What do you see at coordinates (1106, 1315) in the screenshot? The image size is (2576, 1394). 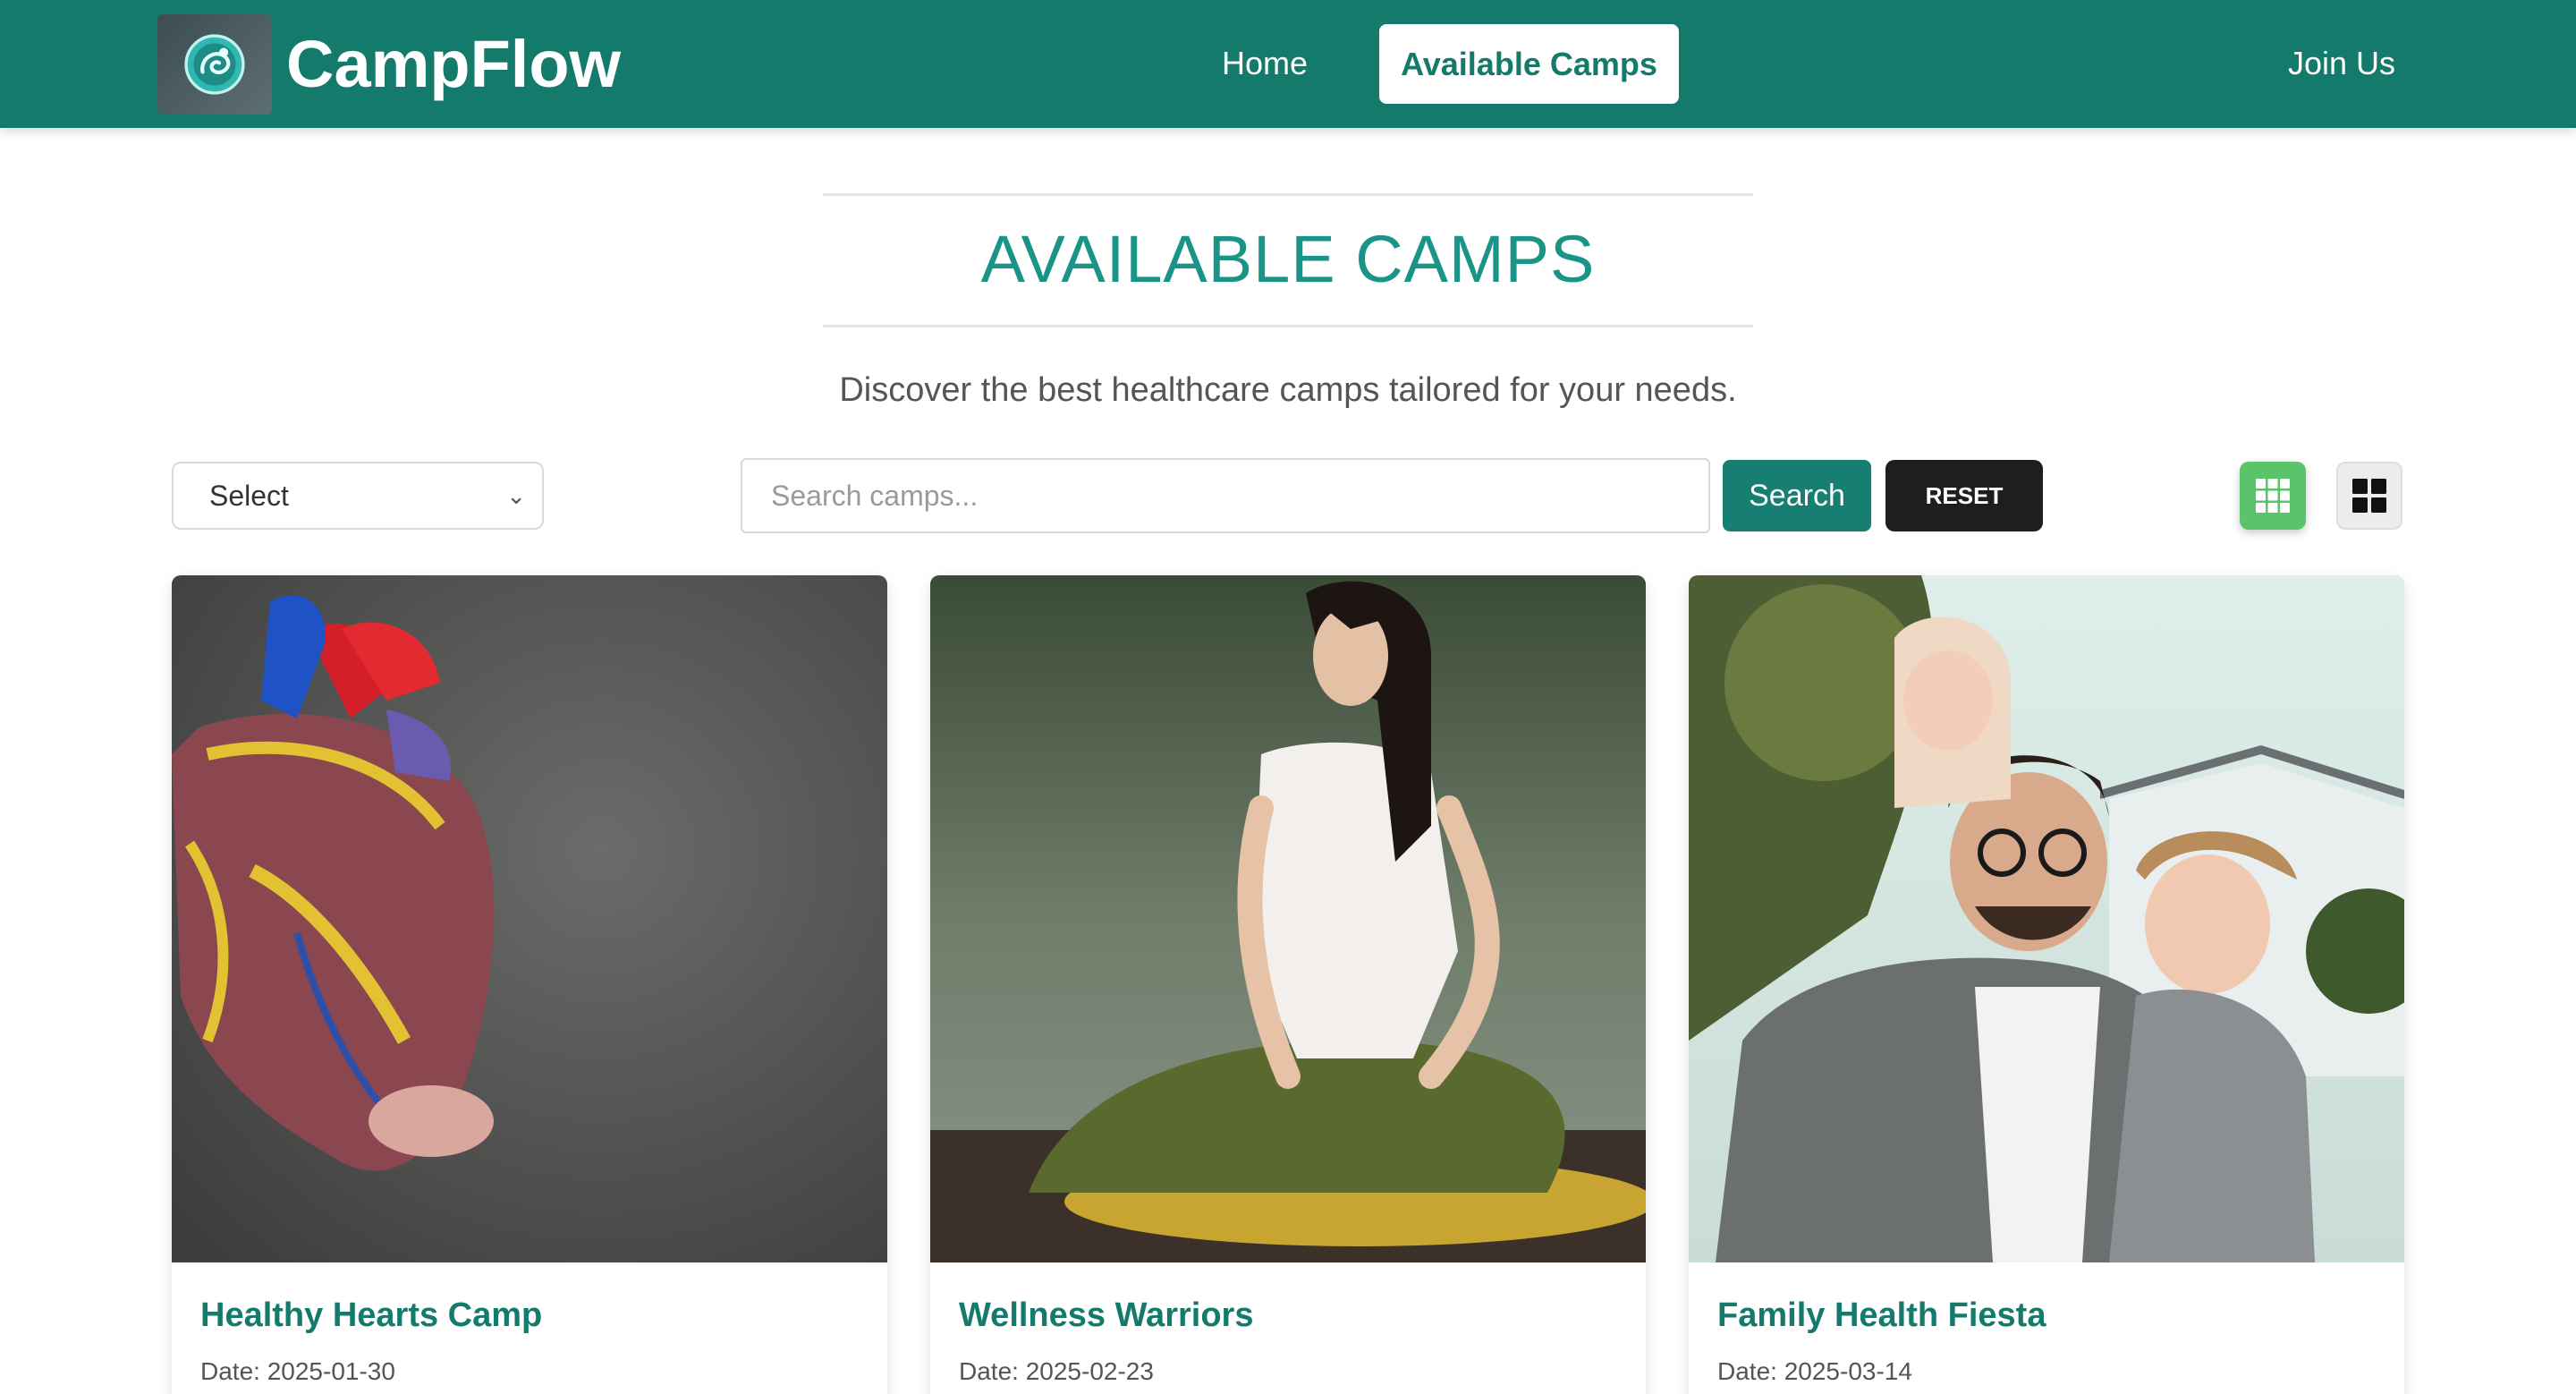 I see `camp-card-title: Wellness Warriors` at bounding box center [1106, 1315].